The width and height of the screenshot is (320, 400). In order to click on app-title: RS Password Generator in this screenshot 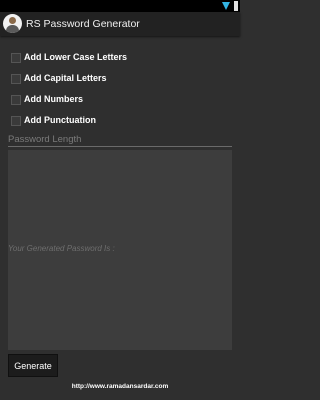, I will do `click(83, 24)`.